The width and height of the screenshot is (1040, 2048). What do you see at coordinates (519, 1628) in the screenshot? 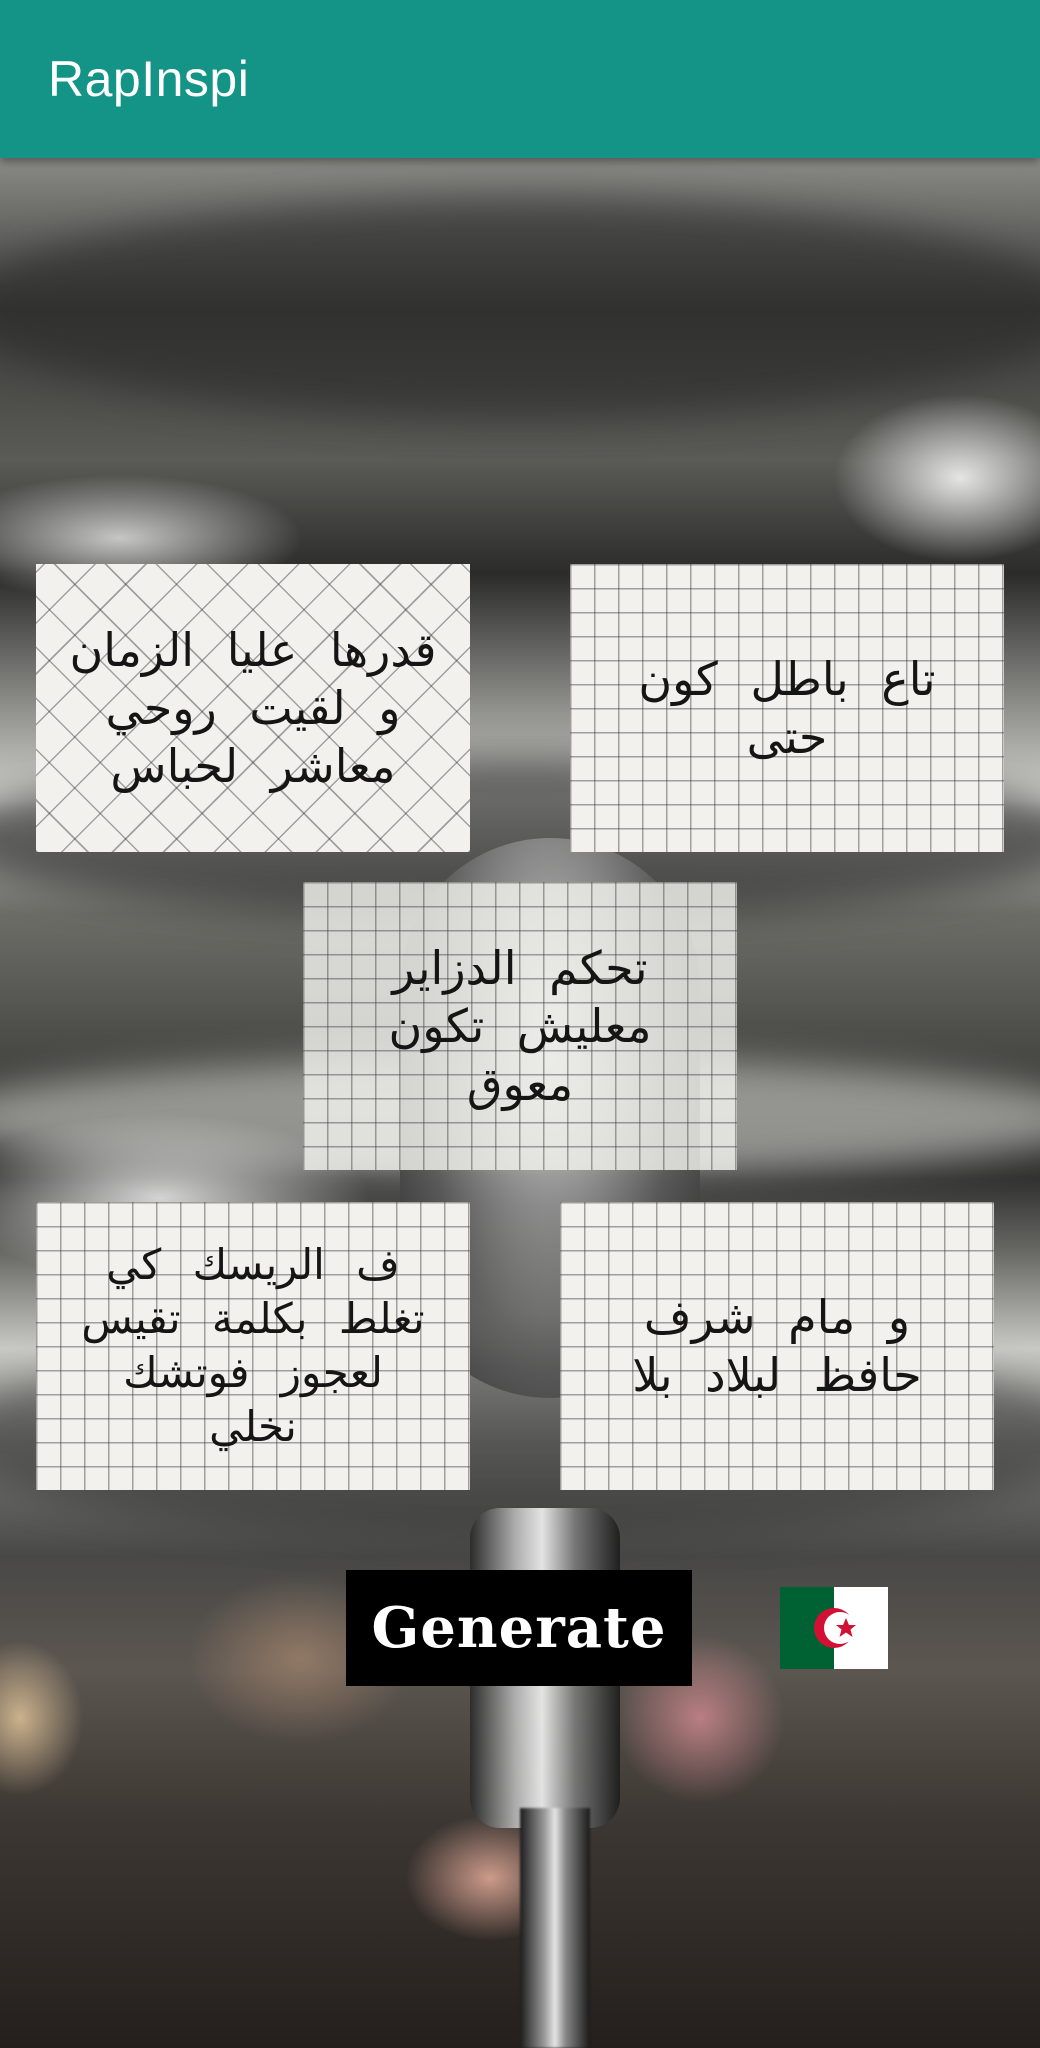
I see `generate-button: Generate` at bounding box center [519, 1628].